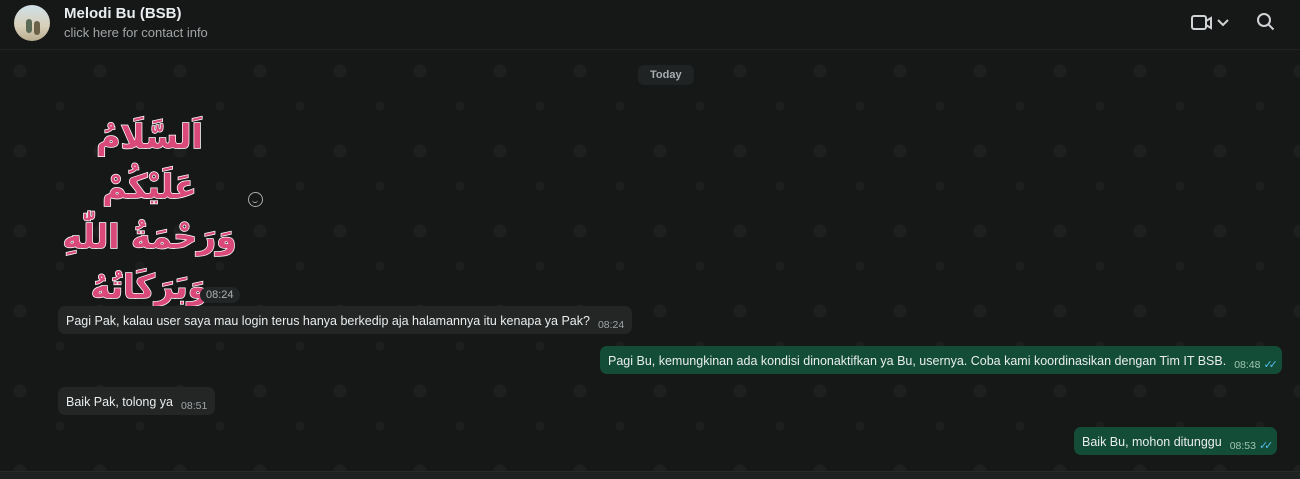 The width and height of the screenshot is (1300, 479). Describe the element at coordinates (255, 199) in the screenshot. I see `react-emoji-icon` at that location.